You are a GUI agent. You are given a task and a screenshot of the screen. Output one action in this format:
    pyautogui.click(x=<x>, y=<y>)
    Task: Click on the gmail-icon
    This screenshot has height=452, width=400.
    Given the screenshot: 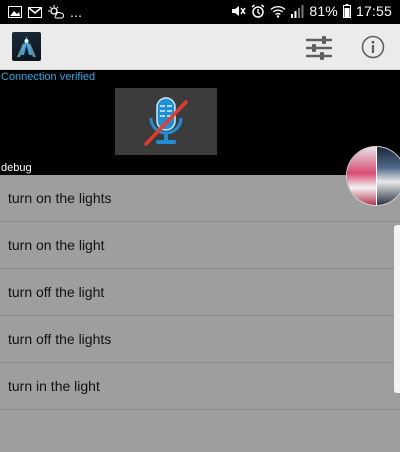 What is the action you would take?
    pyautogui.click(x=35, y=12)
    